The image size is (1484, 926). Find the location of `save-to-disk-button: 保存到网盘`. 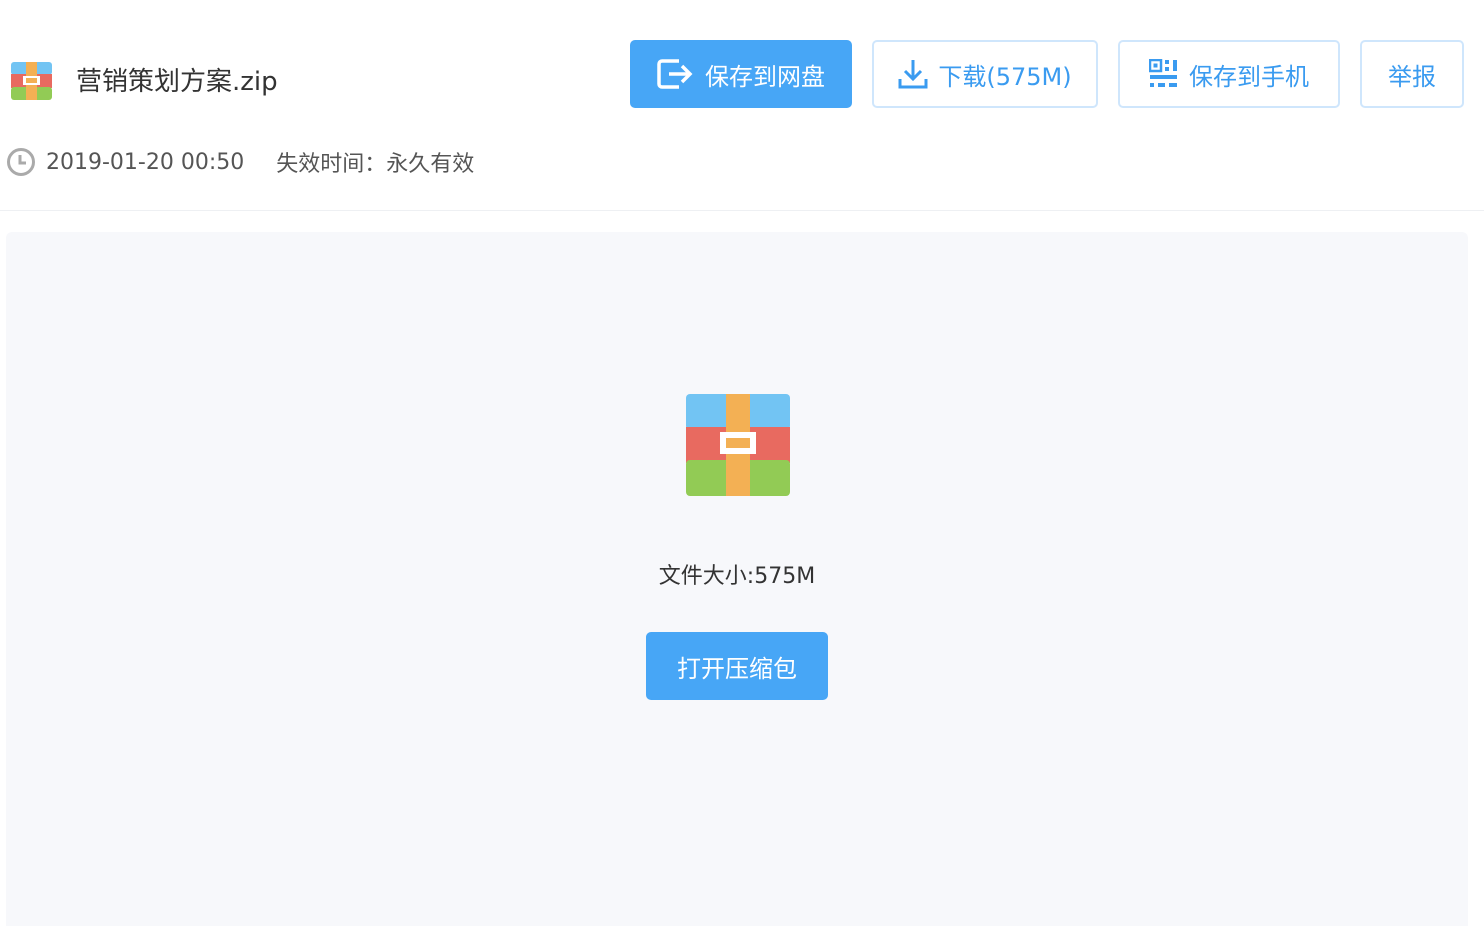

save-to-disk-button: 保存到网盘 is located at coordinates (741, 74).